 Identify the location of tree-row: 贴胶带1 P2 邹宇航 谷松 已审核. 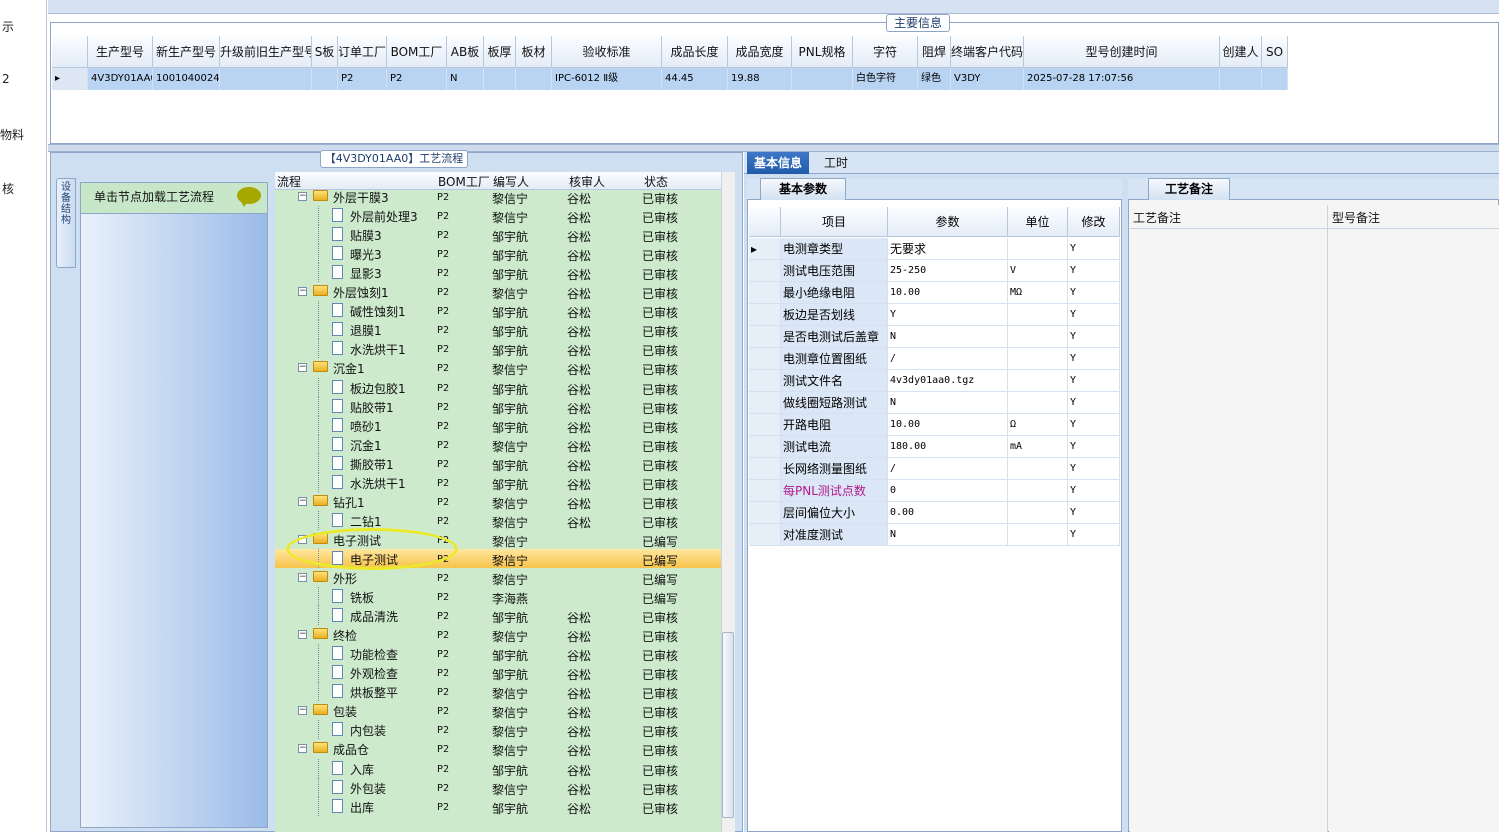
(498, 406).